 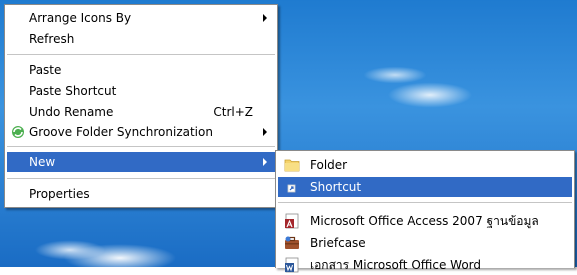 What do you see at coordinates (141, 39) in the screenshot?
I see `menu-item-refresh: Refresh` at bounding box center [141, 39].